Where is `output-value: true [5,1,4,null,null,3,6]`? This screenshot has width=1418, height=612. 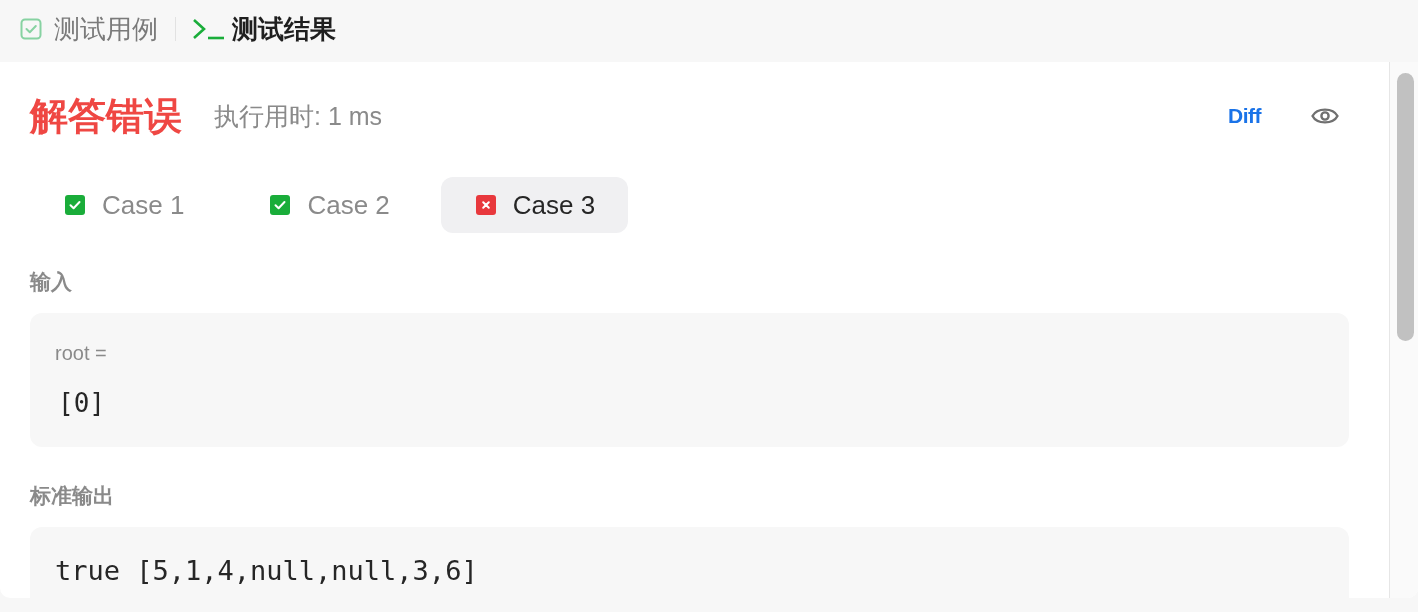
output-value: true [5,1,4,null,null,3,6] is located at coordinates (266, 571).